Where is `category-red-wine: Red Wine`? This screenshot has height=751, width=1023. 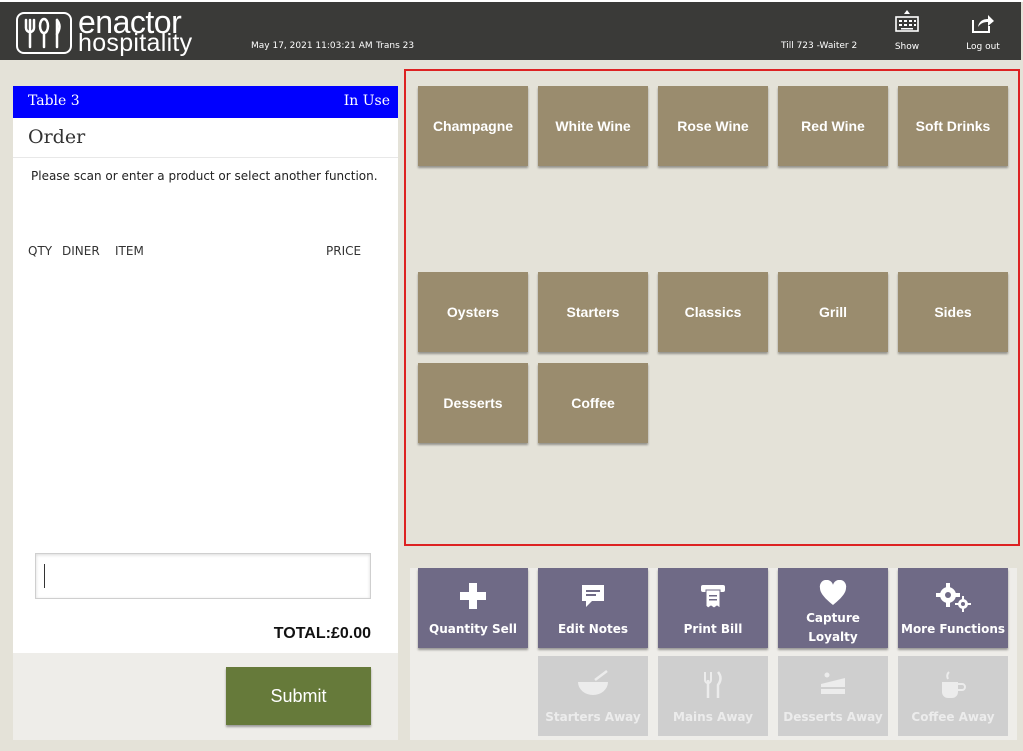 category-red-wine: Red Wine is located at coordinates (833, 126).